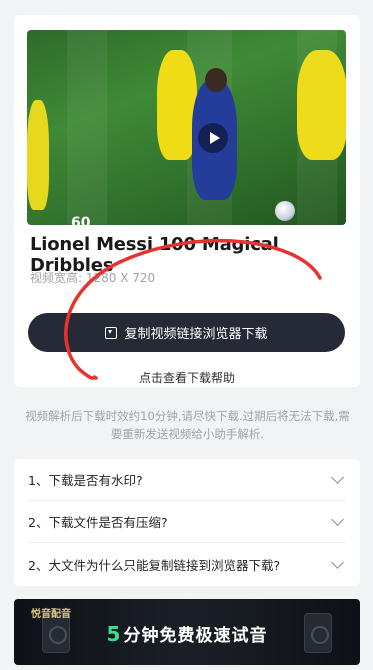 The image size is (373, 670). I want to click on pitch-stripe, so click(87, 127).